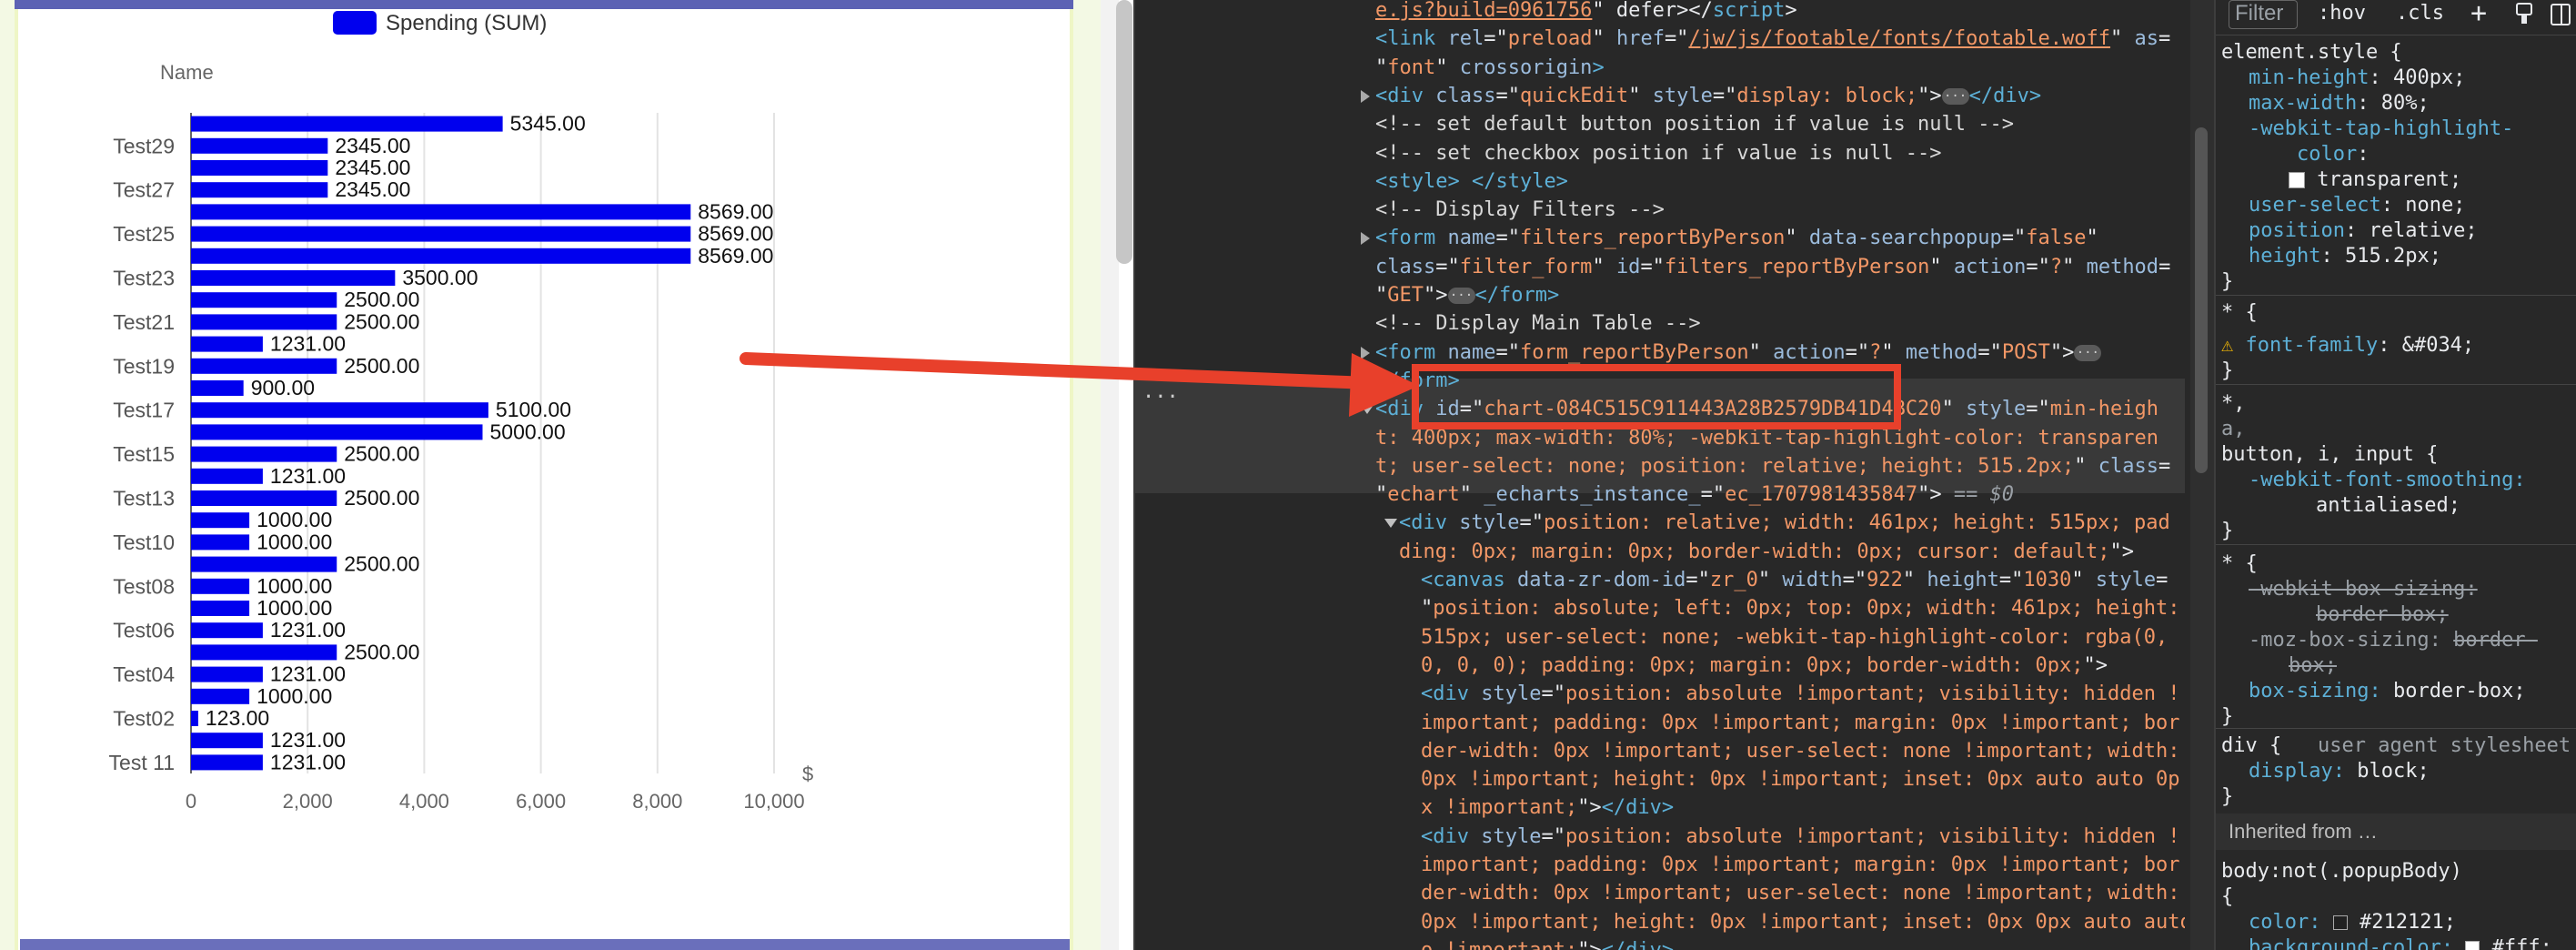 Image resolution: width=2576 pixels, height=950 pixels. What do you see at coordinates (1656, 397) in the screenshot?
I see `red-highlight-box` at bounding box center [1656, 397].